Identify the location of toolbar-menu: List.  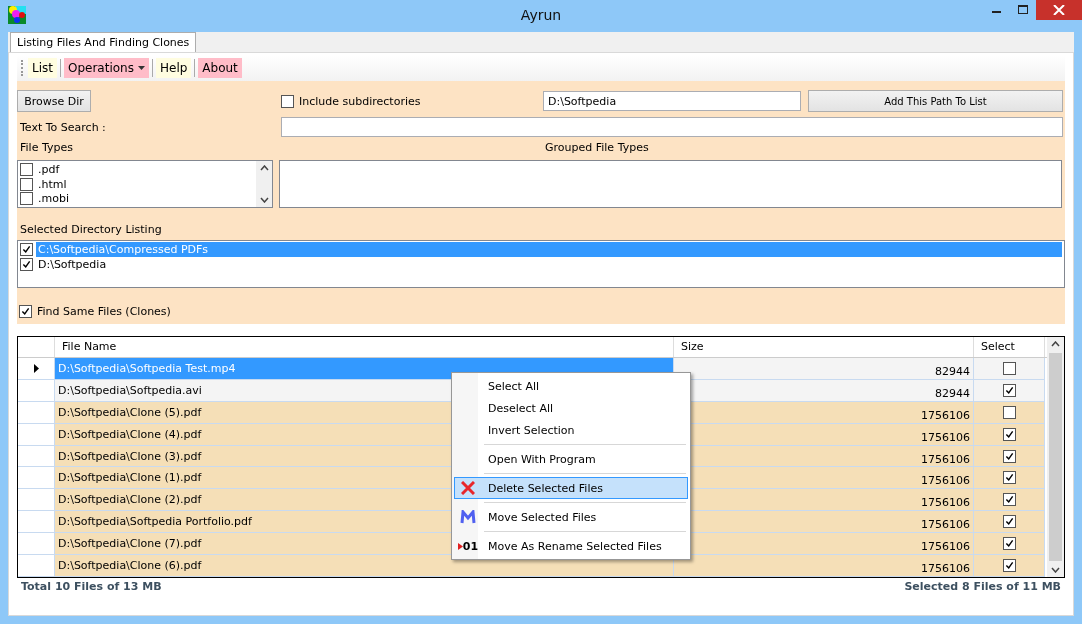
(42, 68).